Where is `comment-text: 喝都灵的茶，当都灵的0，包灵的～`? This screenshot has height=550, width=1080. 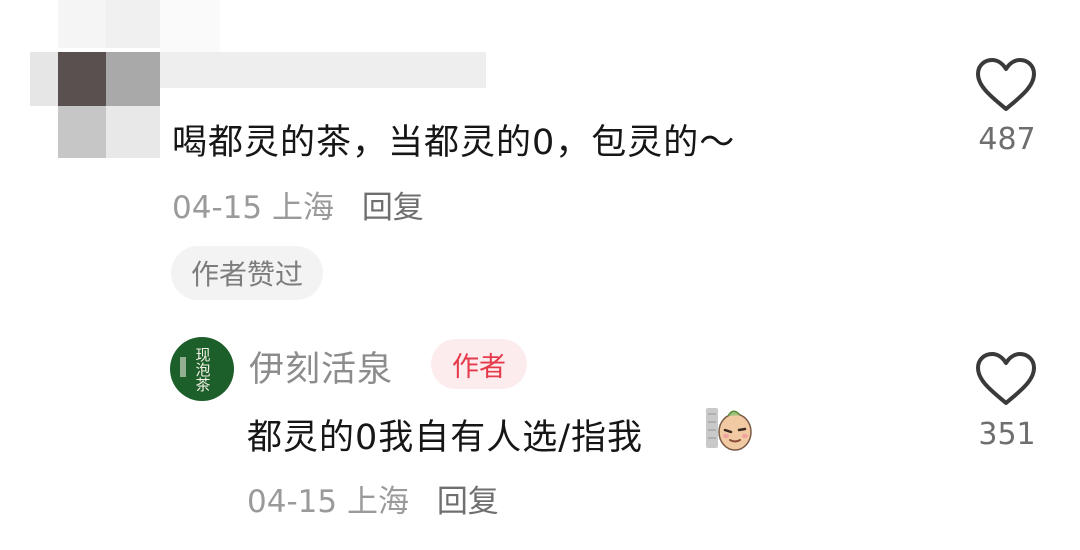 comment-text: 喝都灵的茶，当都灵的0，包灵的～ is located at coordinates (454, 143).